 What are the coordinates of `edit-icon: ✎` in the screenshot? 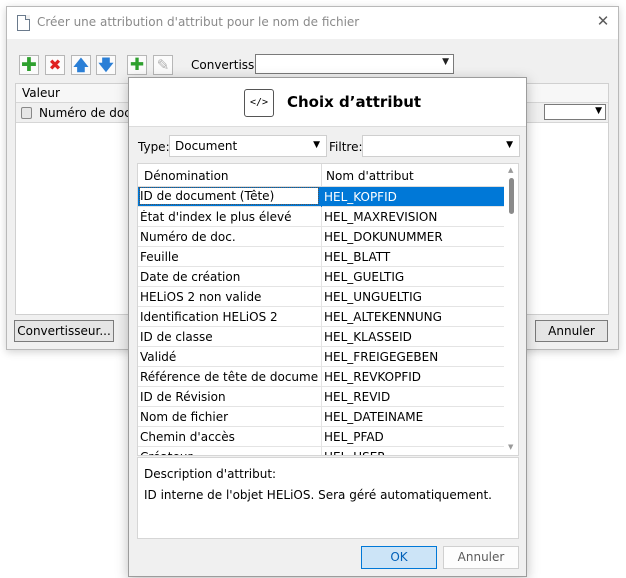 It's located at (163, 65).